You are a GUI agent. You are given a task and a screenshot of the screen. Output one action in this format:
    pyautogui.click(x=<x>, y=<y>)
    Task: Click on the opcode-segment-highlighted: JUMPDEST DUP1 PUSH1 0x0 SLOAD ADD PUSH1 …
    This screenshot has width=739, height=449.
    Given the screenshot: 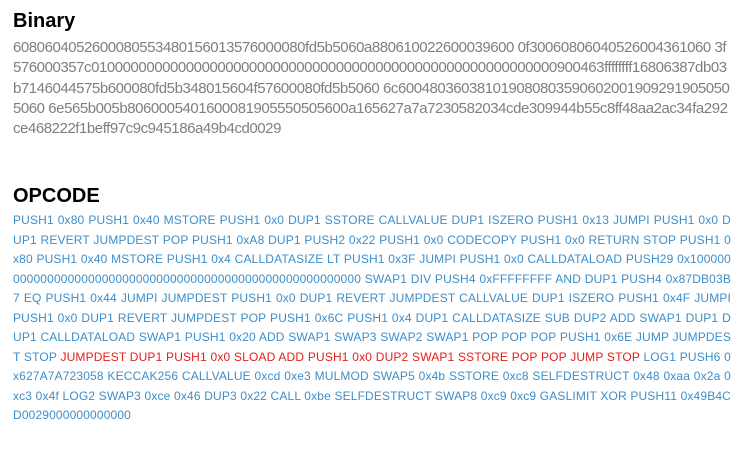 What is the action you would take?
    pyautogui.click(x=350, y=356)
    